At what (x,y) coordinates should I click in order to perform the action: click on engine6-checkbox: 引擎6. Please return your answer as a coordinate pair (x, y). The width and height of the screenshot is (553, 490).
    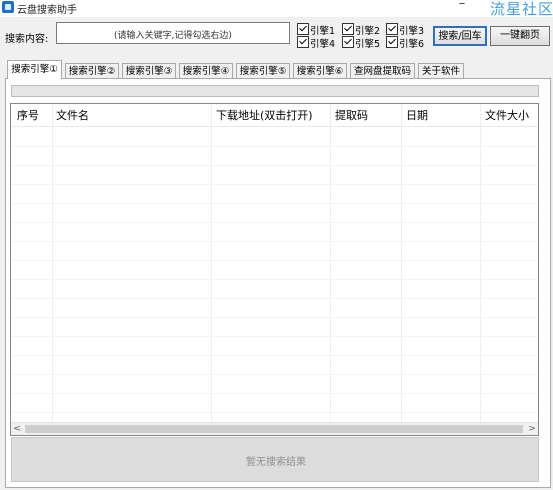
    Looking at the image, I should click on (406, 43).